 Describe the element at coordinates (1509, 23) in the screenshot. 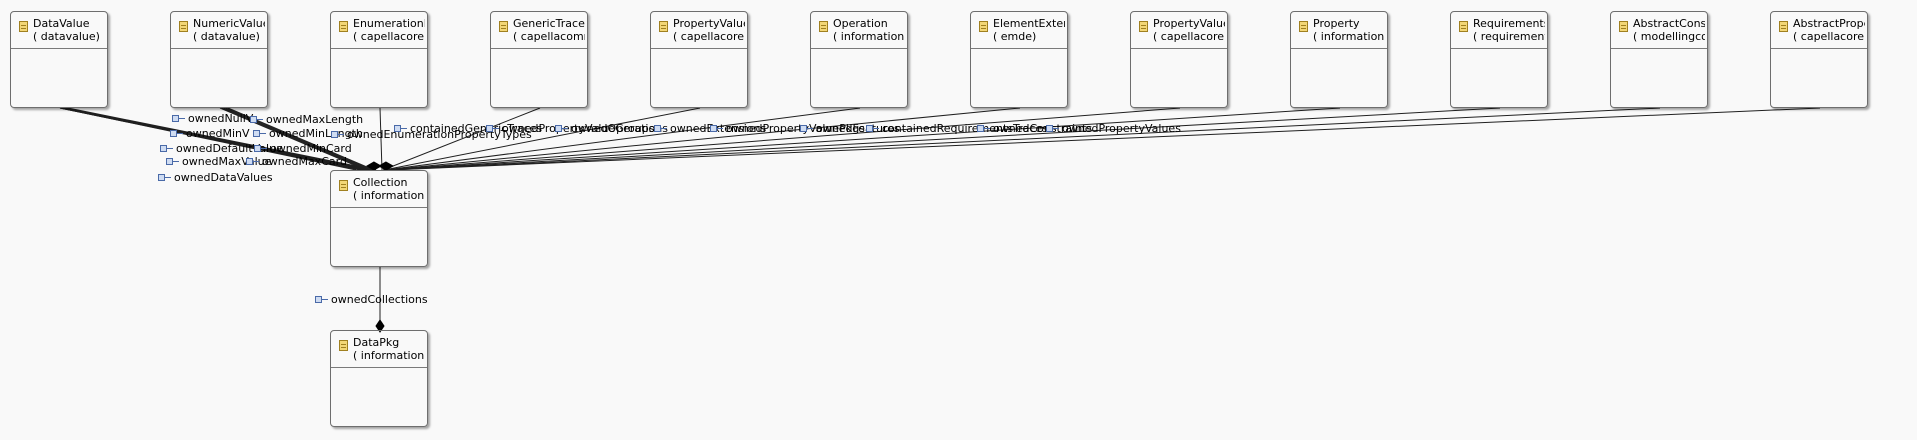

I see `node-title: RequirementsTrace` at that location.